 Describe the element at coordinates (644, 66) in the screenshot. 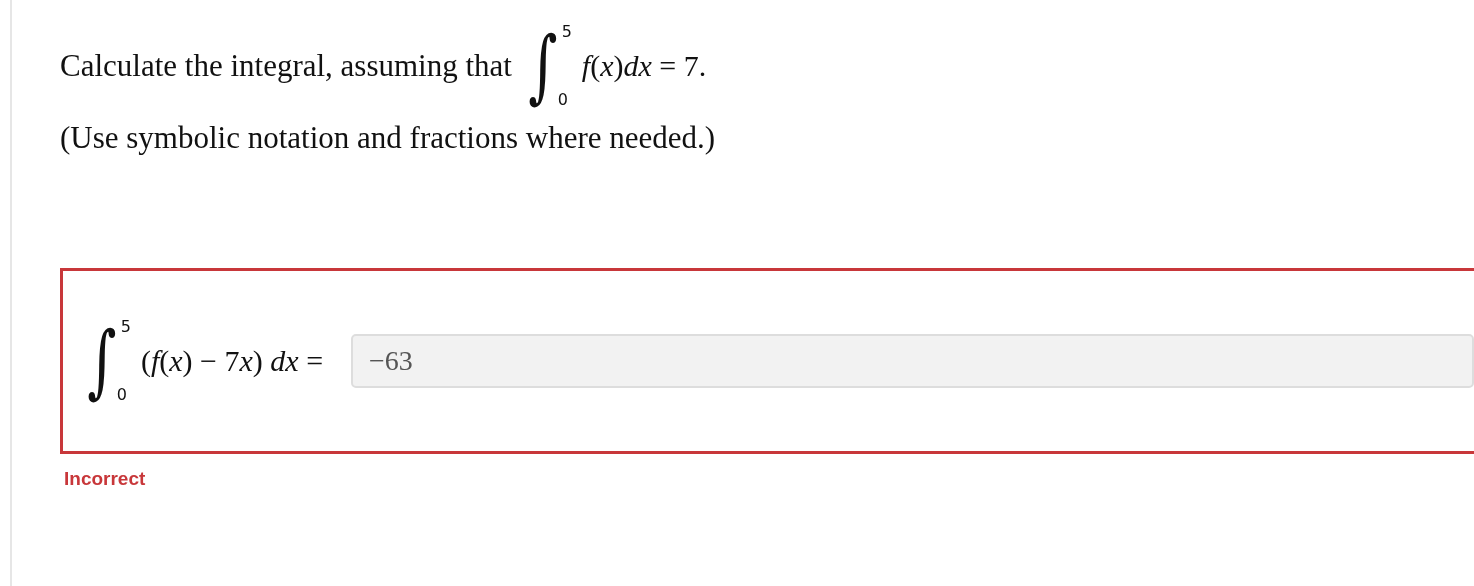

I see `integrand-expression: f(x)dx = 7.` at that location.